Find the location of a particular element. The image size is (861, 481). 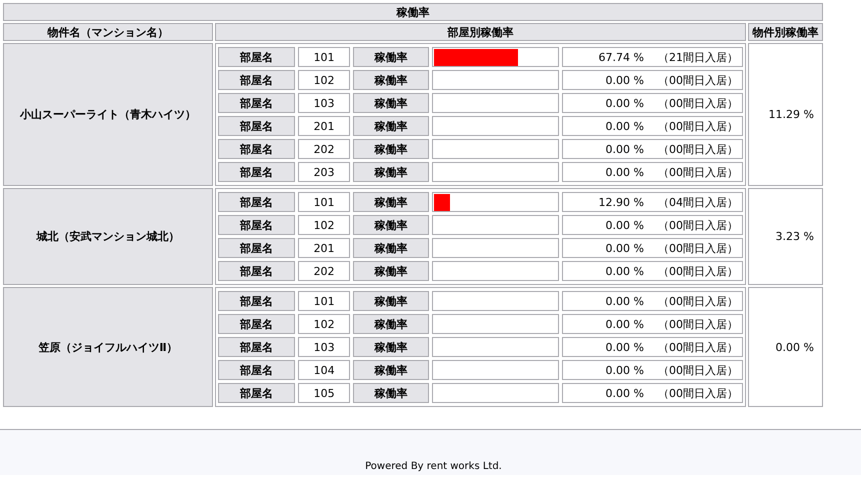

room-number: 104 is located at coordinates (324, 370).